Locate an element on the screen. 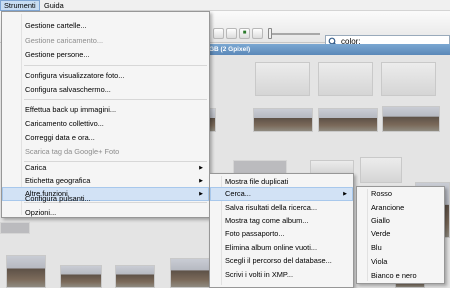  menu-item-cerca: Cerca... ▶ is located at coordinates (281, 194).